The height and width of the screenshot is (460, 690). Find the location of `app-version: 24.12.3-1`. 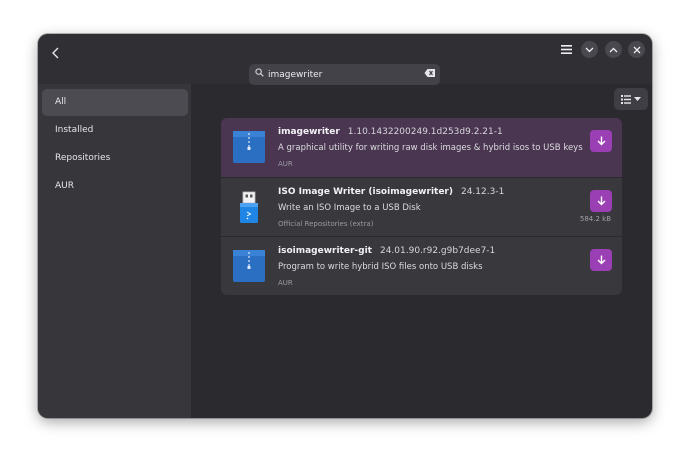

app-version: 24.12.3-1 is located at coordinates (482, 192).